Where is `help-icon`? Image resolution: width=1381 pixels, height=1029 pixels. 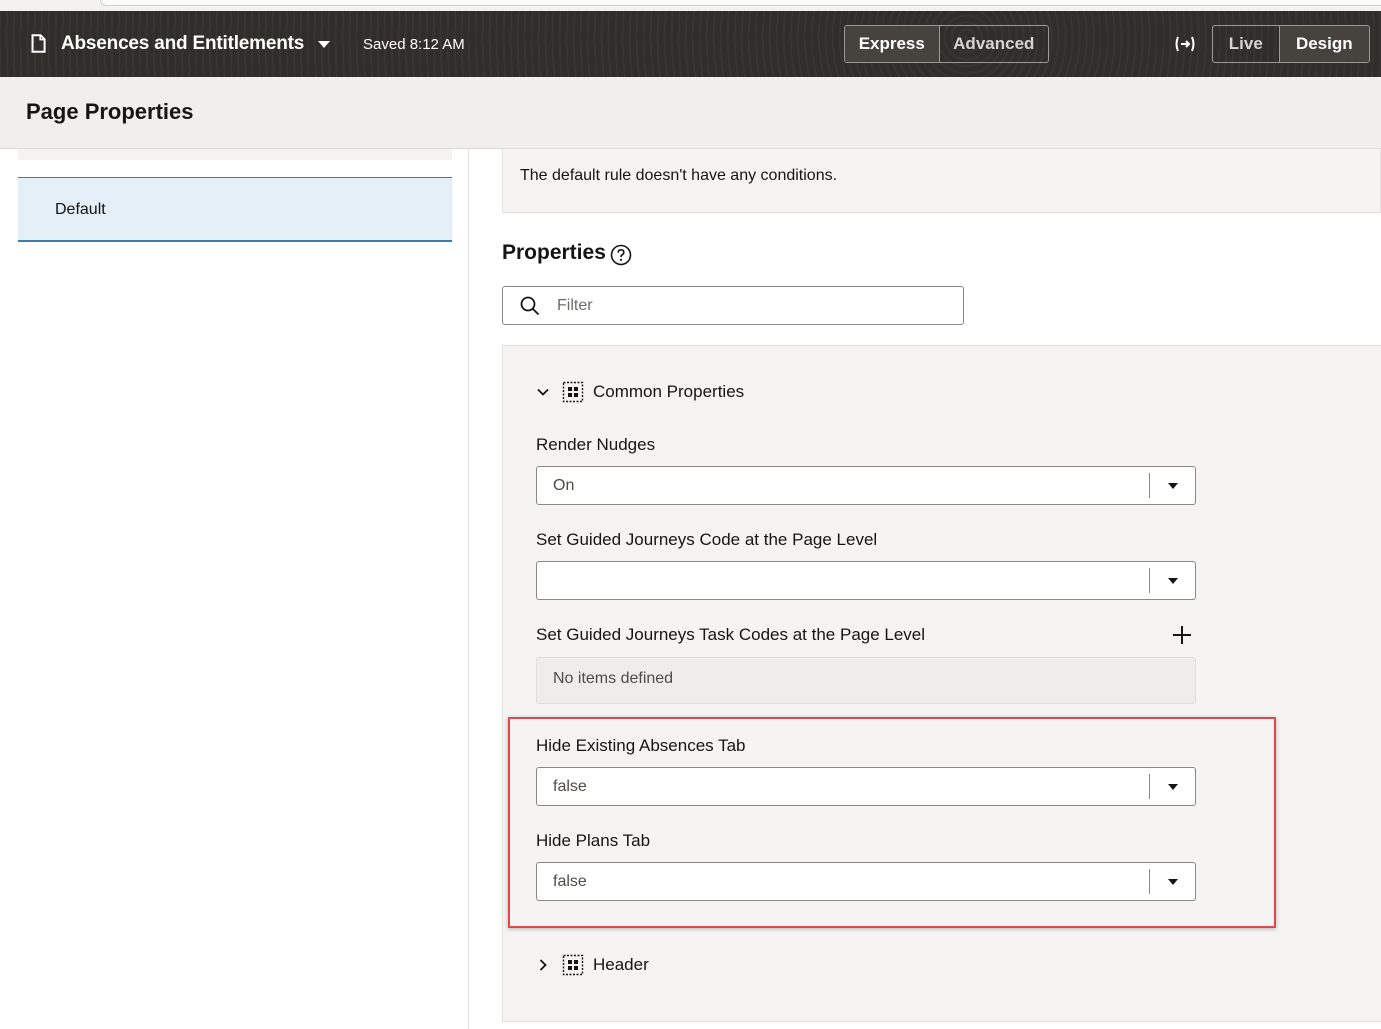
help-icon is located at coordinates (621, 255).